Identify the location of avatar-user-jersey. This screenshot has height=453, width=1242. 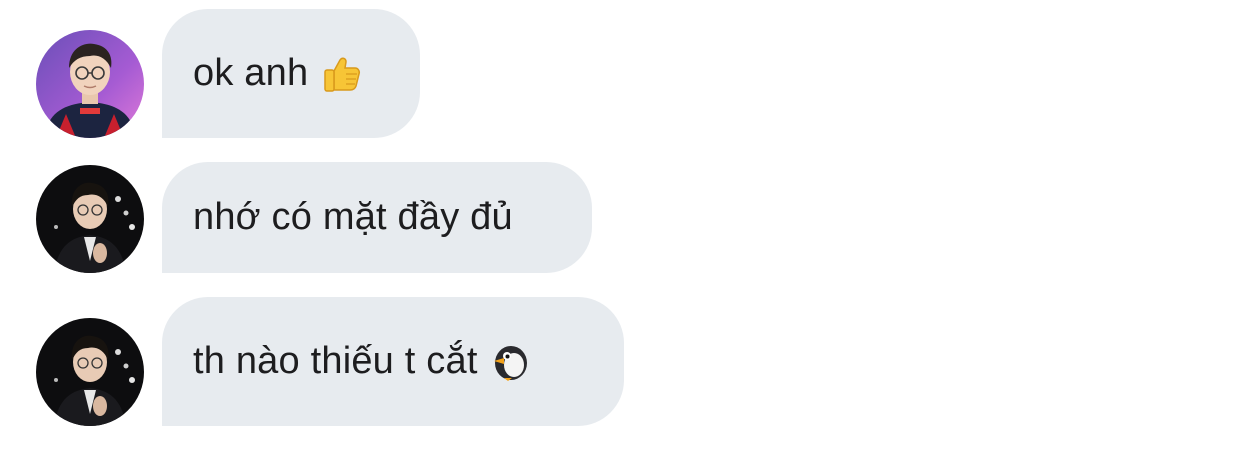
(90, 84).